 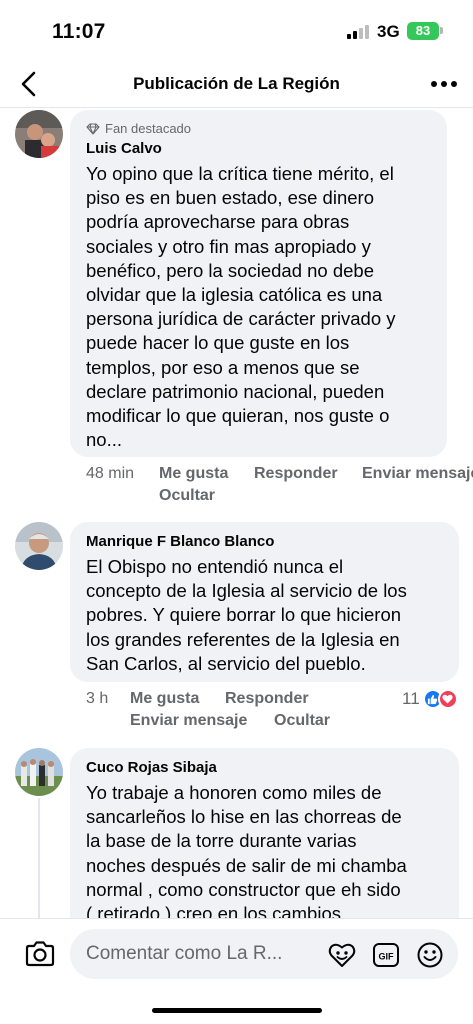 What do you see at coordinates (79, 31) in the screenshot?
I see `status-time: 11:07` at bounding box center [79, 31].